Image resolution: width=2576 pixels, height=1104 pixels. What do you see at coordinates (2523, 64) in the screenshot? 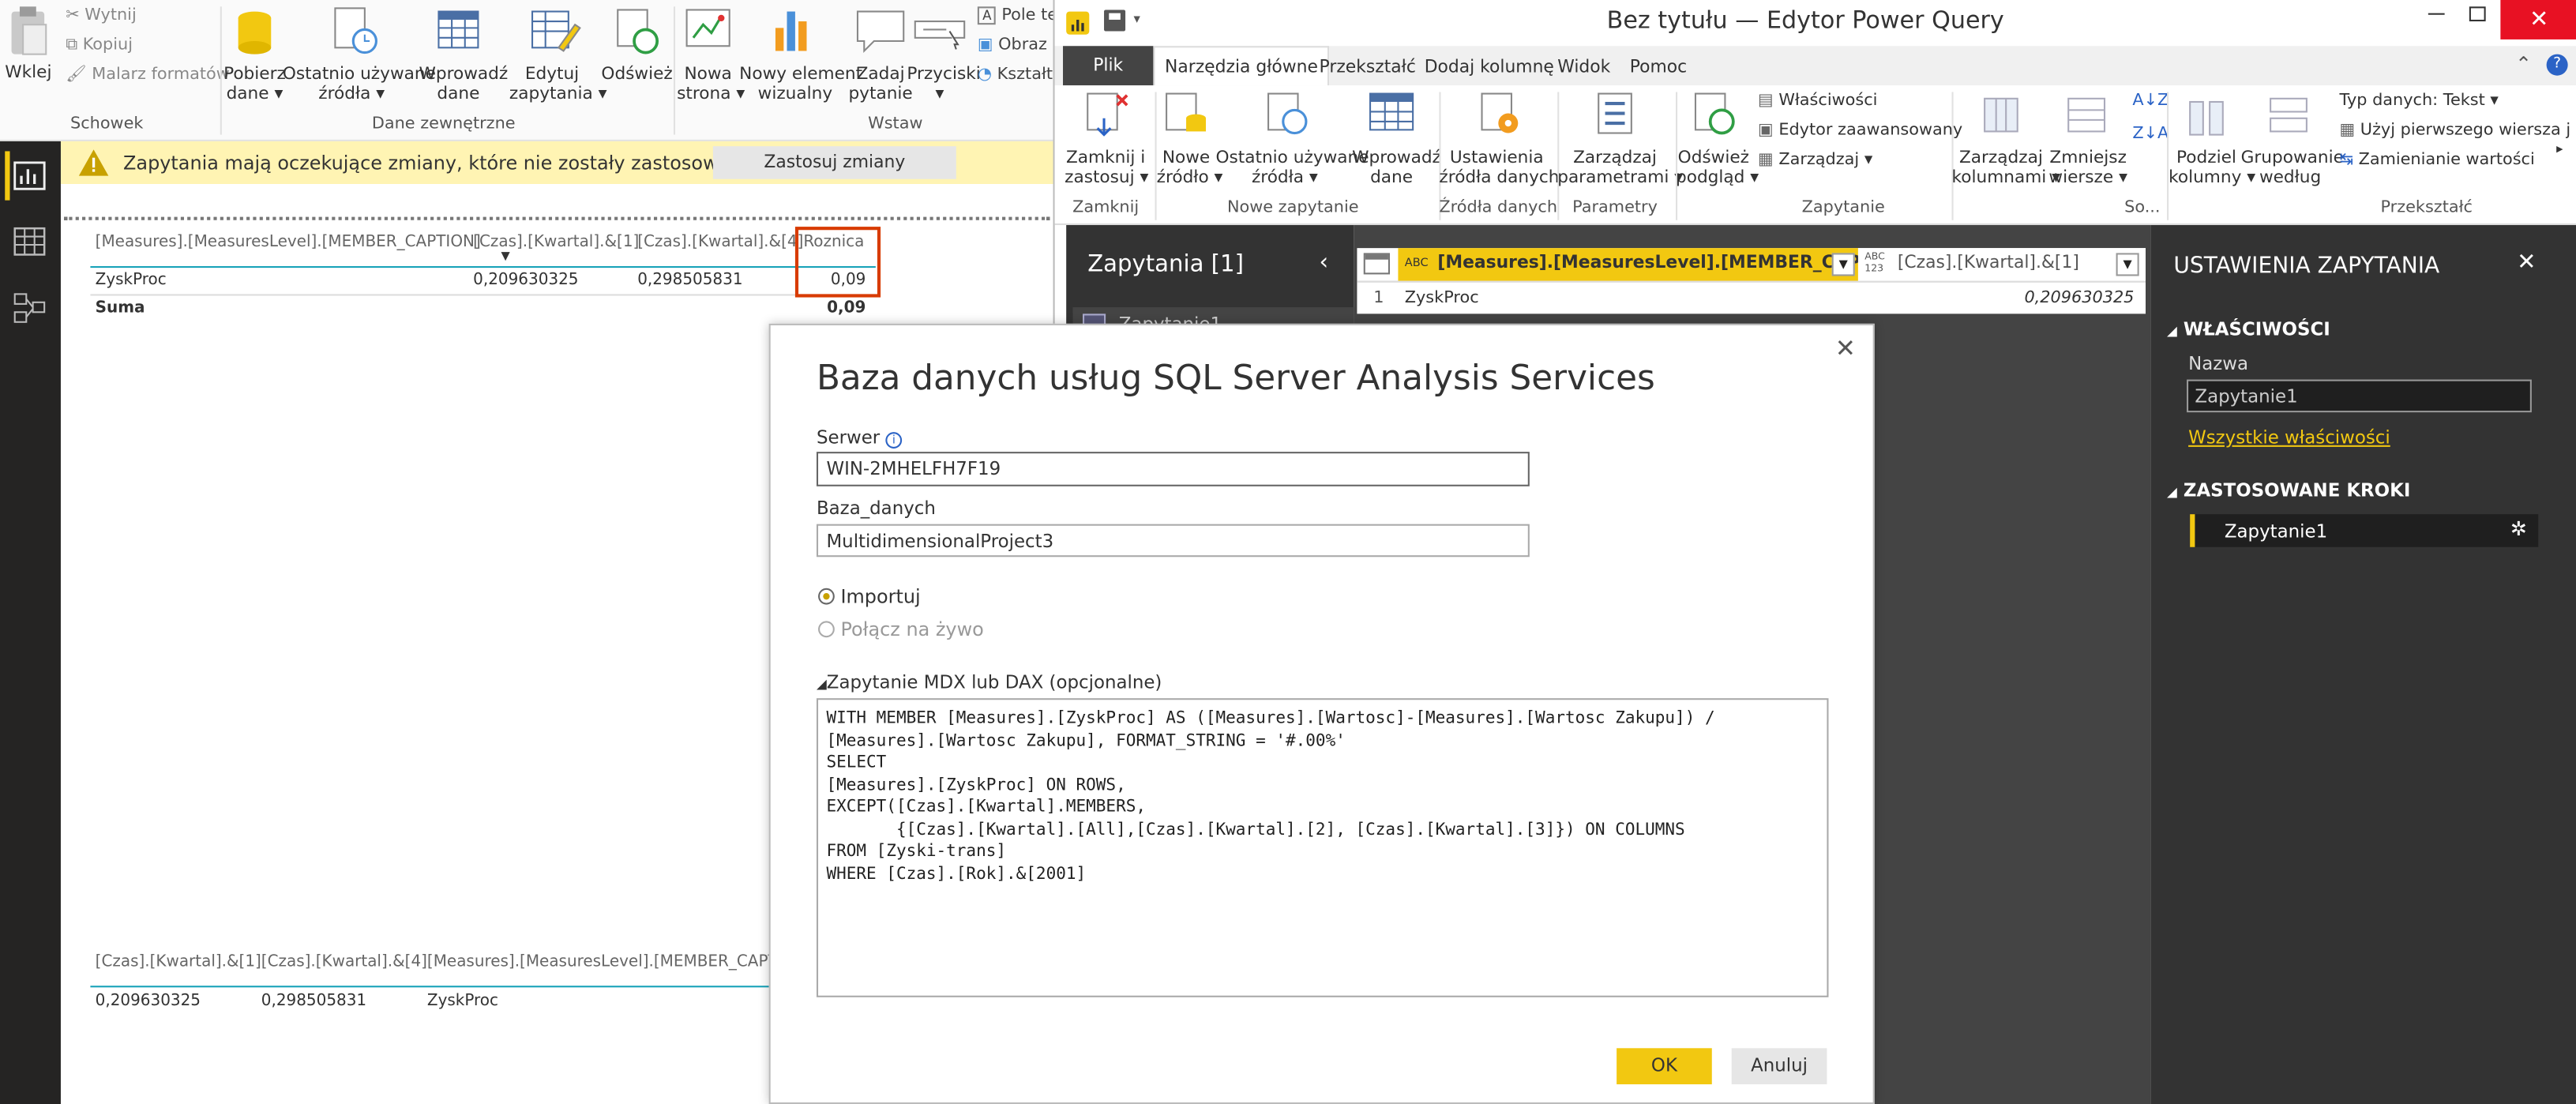
I see `collapse-ribbon-icon: ⌃` at bounding box center [2523, 64].